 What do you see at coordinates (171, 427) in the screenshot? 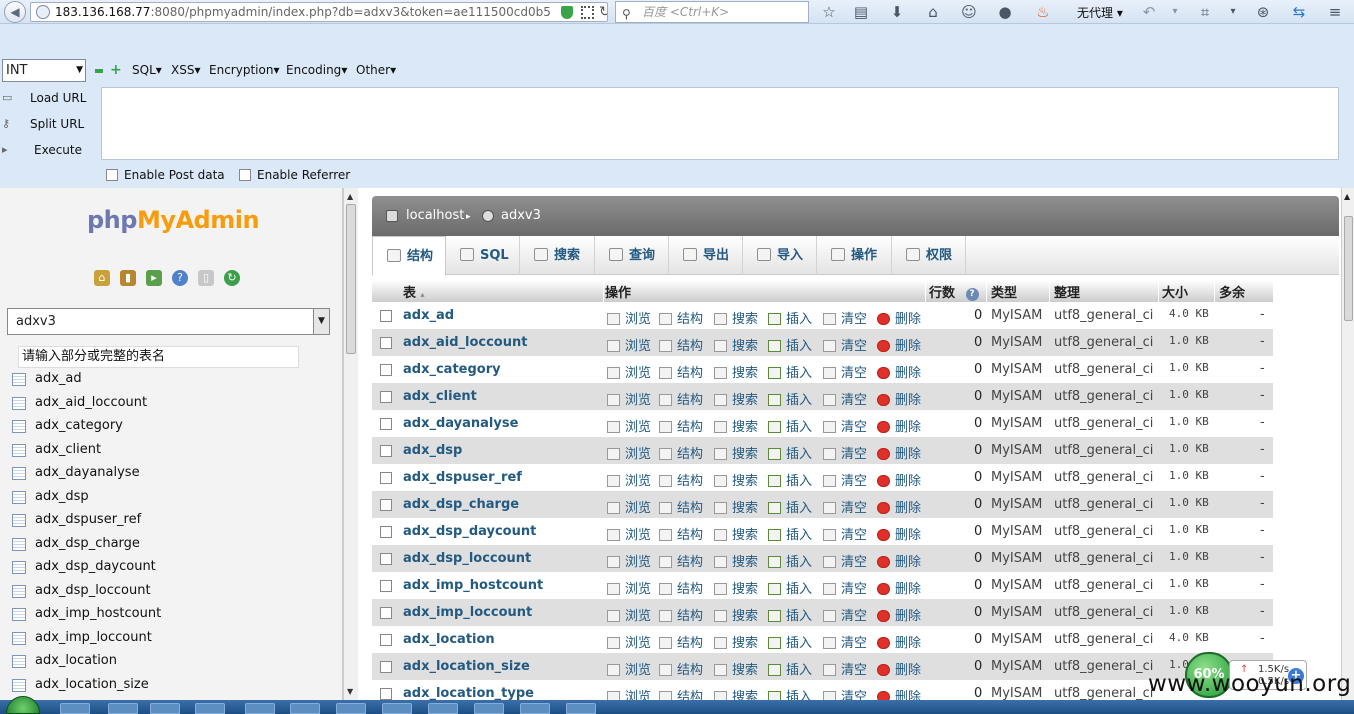
I see `sidebar-table-item: adx_category` at bounding box center [171, 427].